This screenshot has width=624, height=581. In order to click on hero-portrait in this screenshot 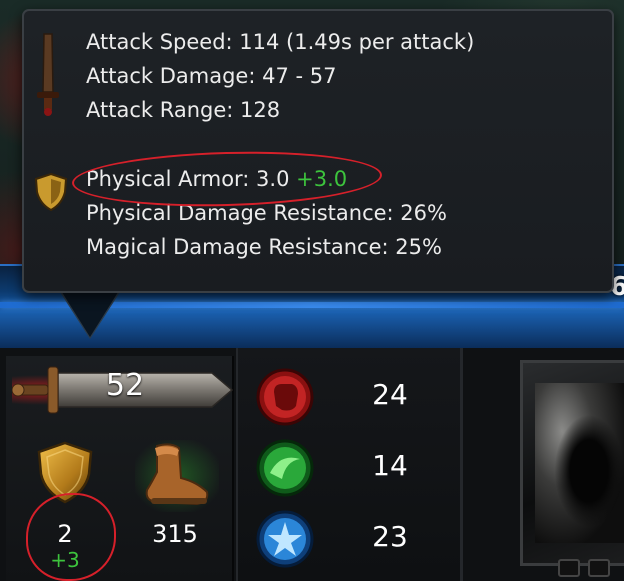, I will do `click(572, 463)`.